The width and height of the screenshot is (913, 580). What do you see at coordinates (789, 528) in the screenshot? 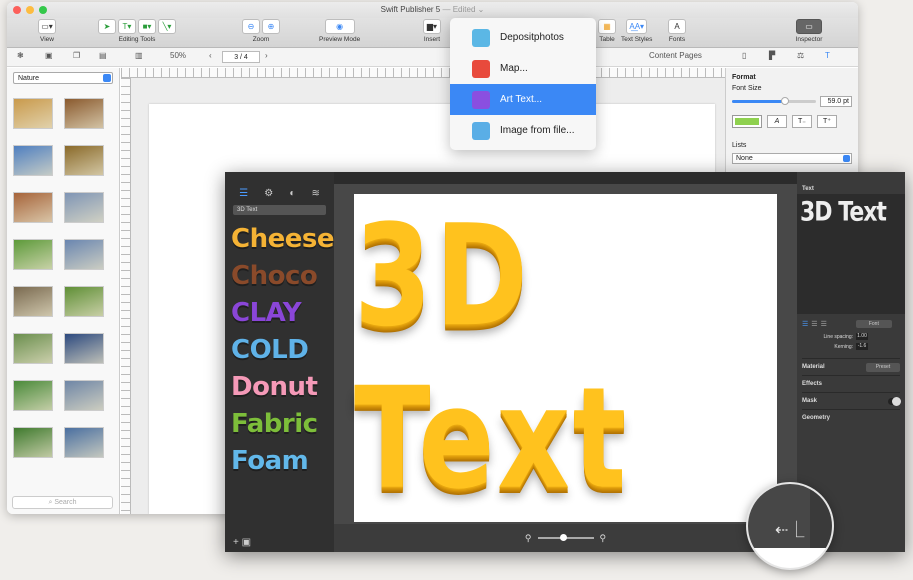
I see `insert-into-document-icon: ⇠⎿` at bounding box center [789, 528].